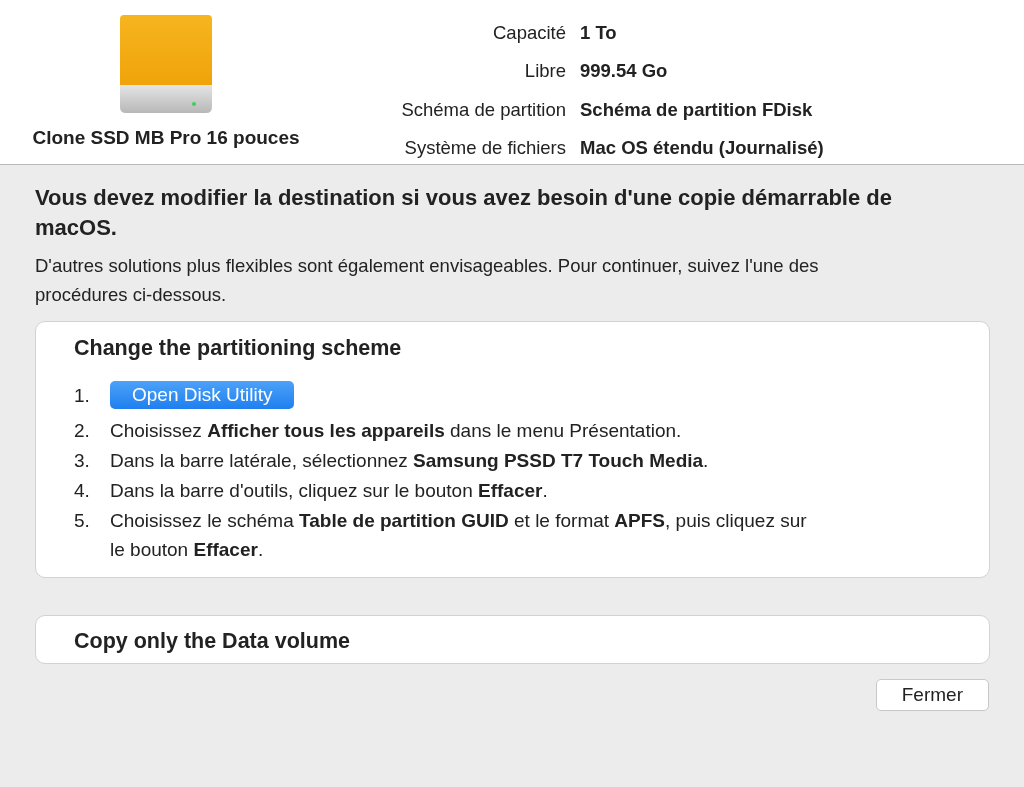 The height and width of the screenshot is (787, 1024). I want to click on warning-text: D'autres solutions plus flexibles sont également envisageables. Pour continuer, suivez l'une des procédures ci-dessous., so click(427, 280).